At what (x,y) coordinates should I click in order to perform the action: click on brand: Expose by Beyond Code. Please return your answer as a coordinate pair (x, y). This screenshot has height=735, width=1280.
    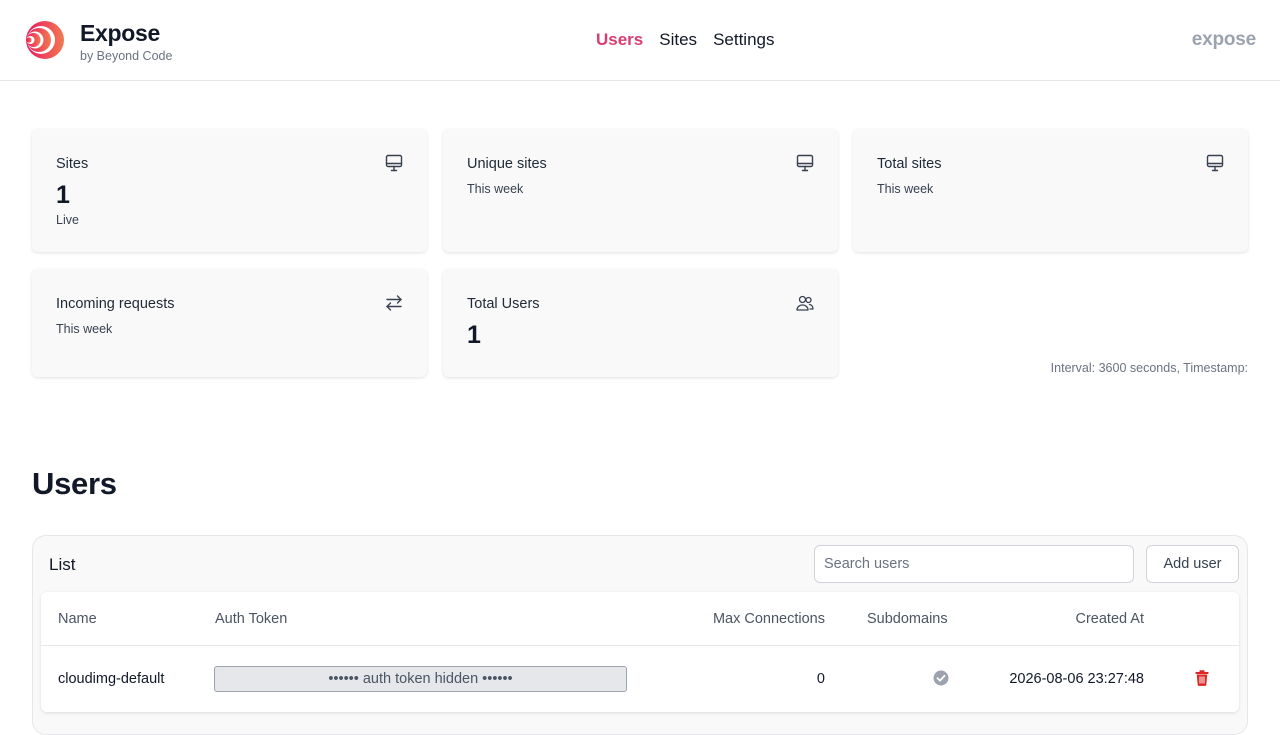
    Looking at the image, I should click on (98, 41).